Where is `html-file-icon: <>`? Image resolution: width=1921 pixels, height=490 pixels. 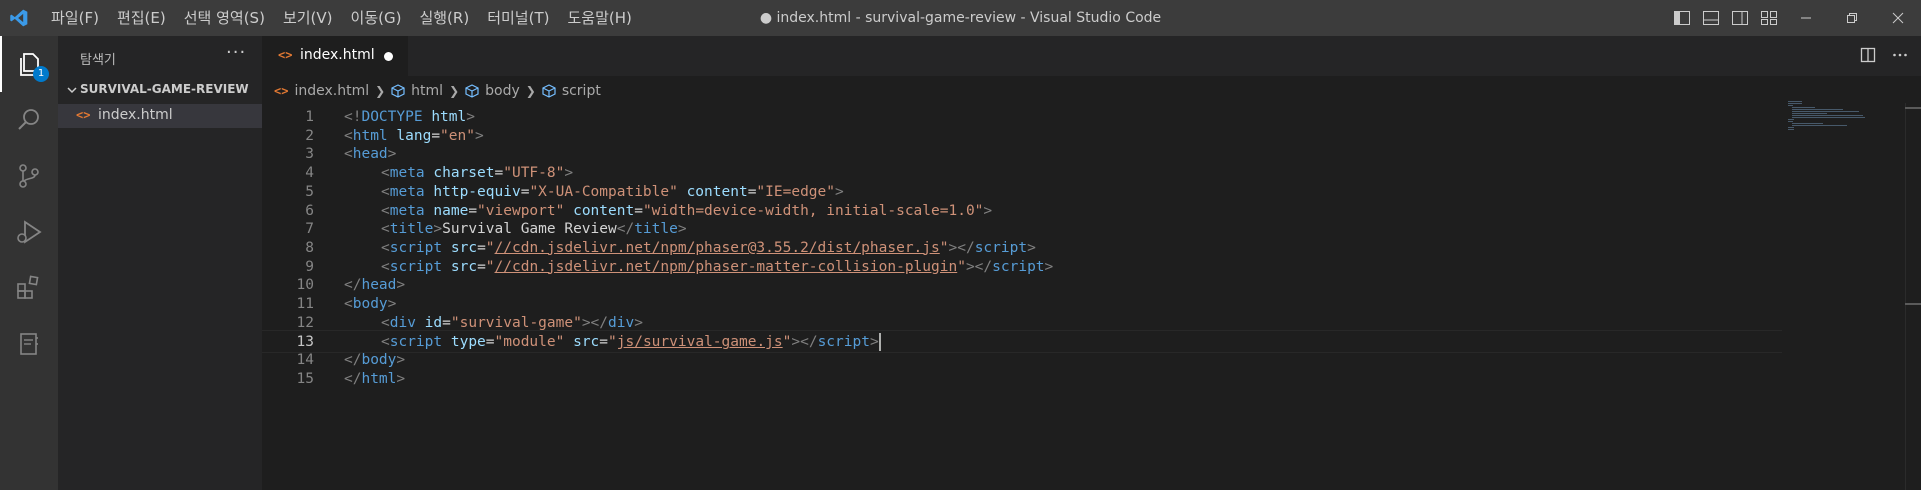
html-file-icon: <> is located at coordinates (281, 91).